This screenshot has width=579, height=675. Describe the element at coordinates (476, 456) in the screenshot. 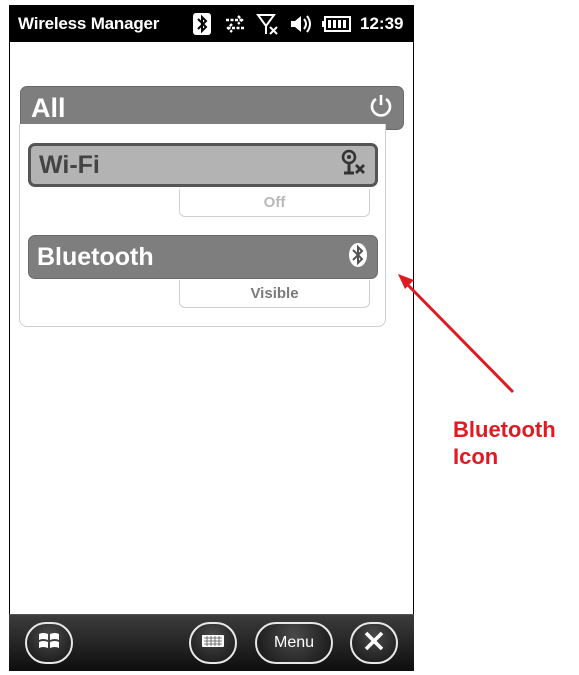

I see `annotation-line2: Icon` at that location.